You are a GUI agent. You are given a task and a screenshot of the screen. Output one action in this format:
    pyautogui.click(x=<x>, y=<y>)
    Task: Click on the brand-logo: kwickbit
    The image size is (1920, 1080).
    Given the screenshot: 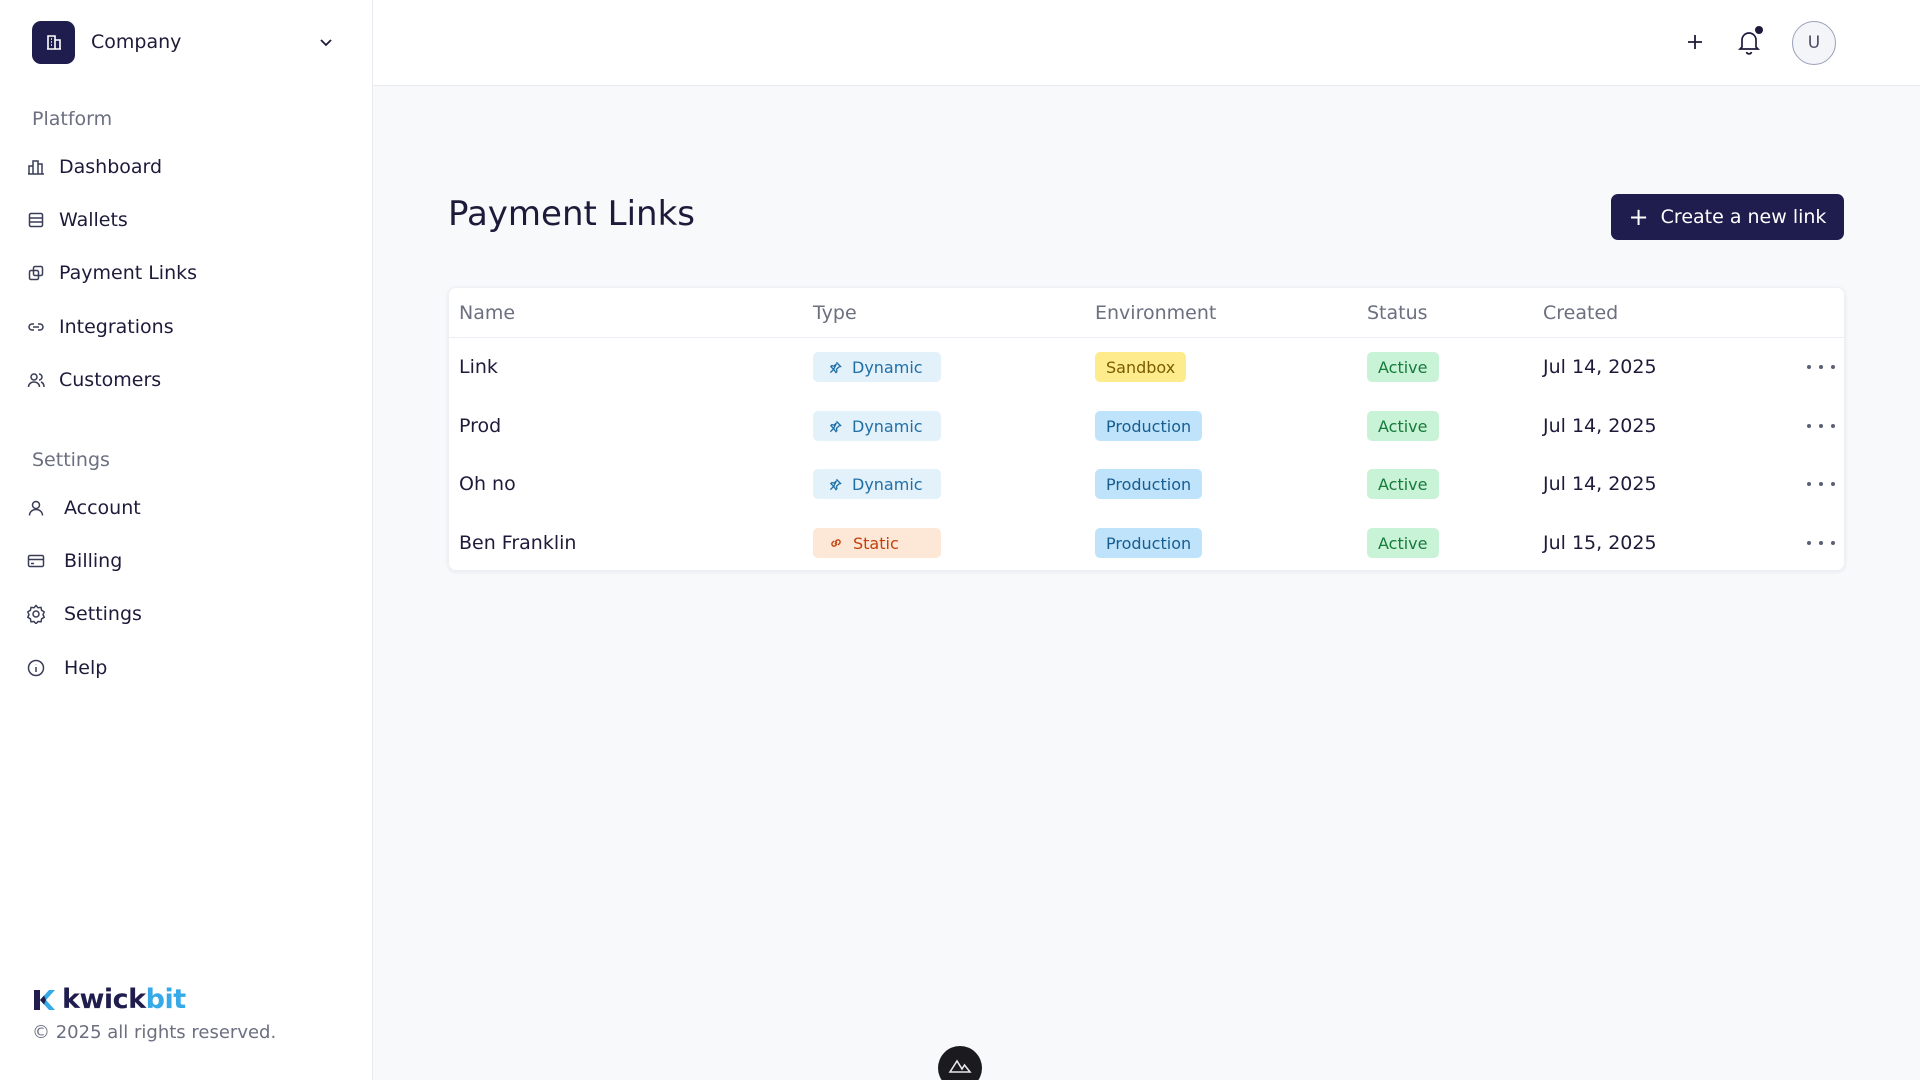 What is the action you would take?
    pyautogui.click(x=109, y=999)
    